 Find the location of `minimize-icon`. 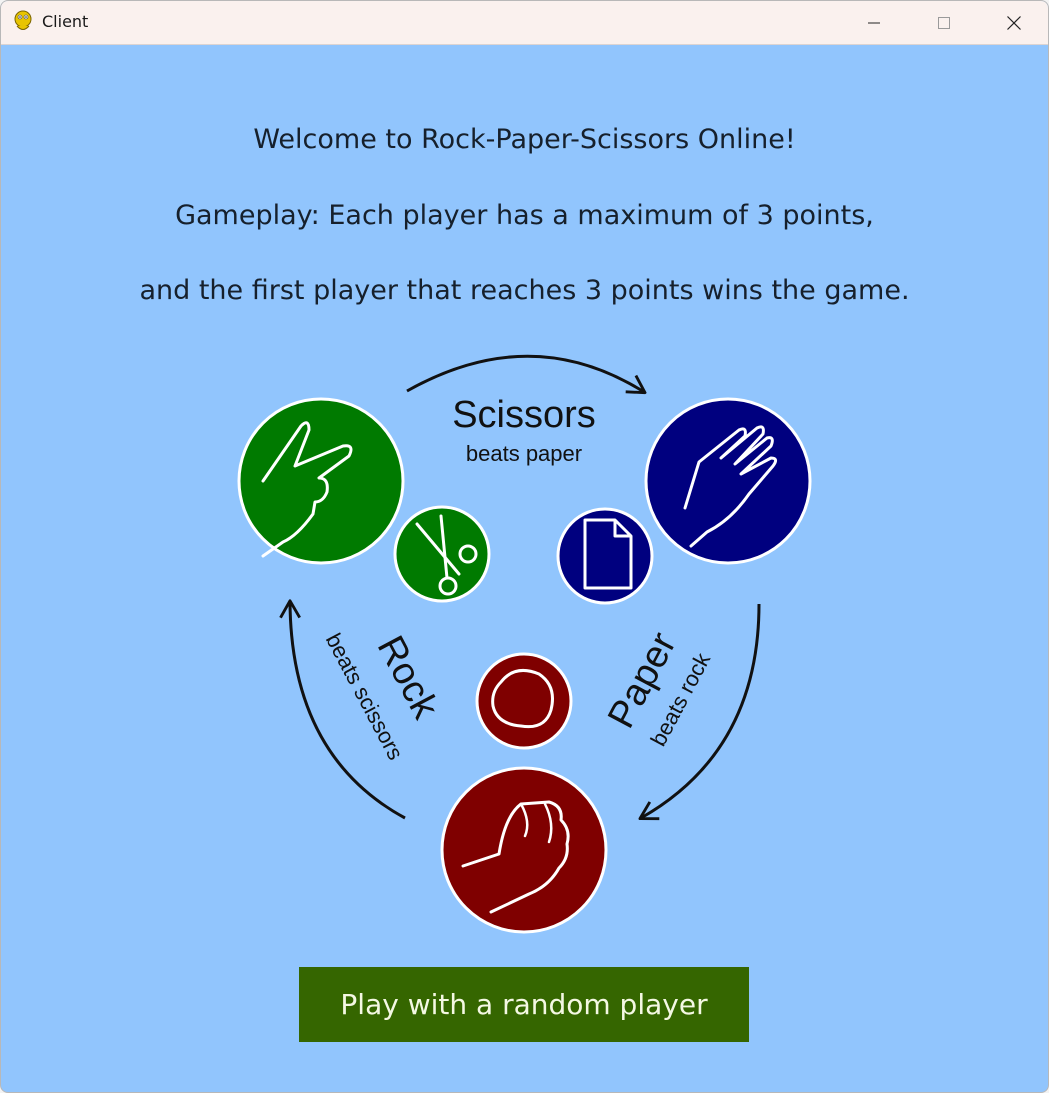

minimize-icon is located at coordinates (874, 23).